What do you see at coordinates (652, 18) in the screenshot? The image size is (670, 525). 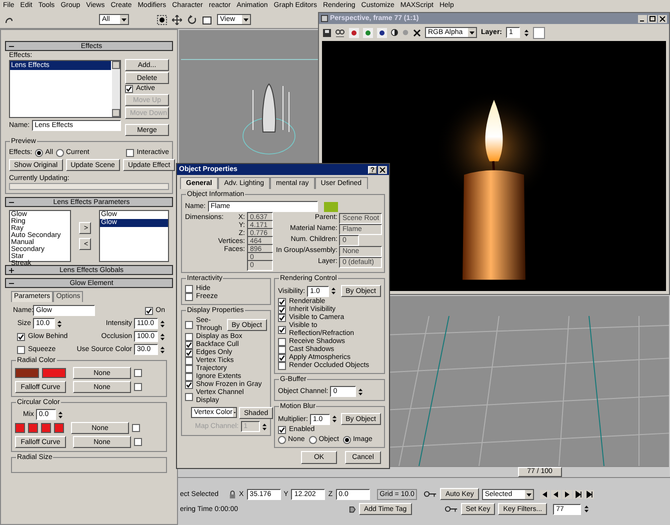 I see `maximize-icon` at bounding box center [652, 18].